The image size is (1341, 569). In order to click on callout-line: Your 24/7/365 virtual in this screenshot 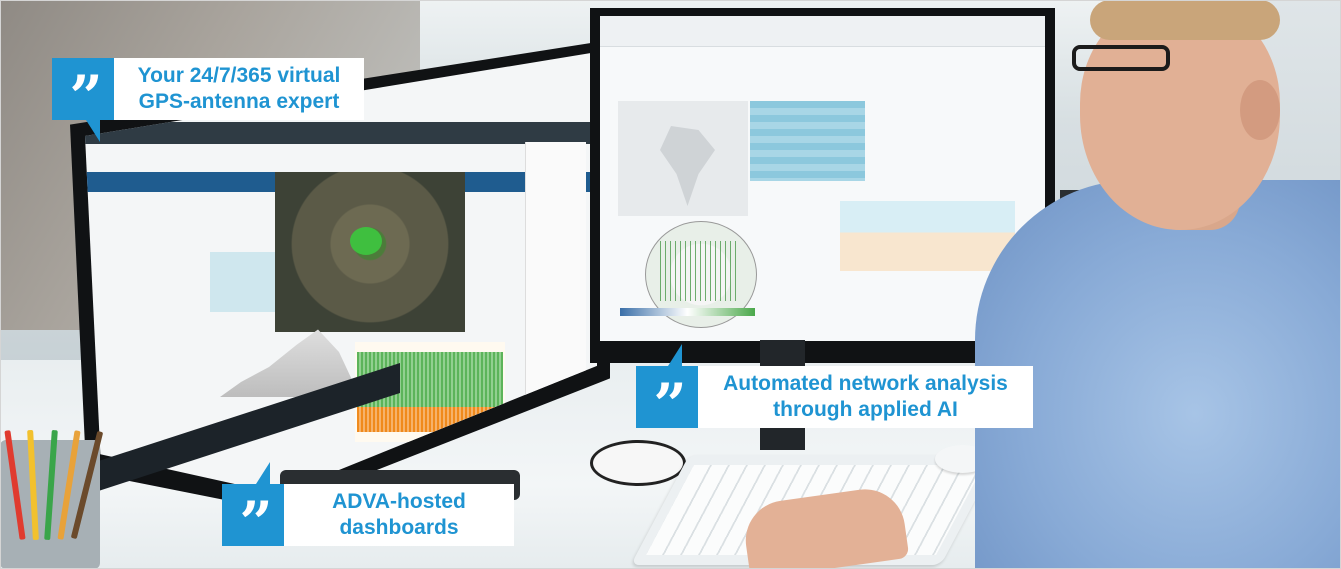, I will do `click(239, 75)`.